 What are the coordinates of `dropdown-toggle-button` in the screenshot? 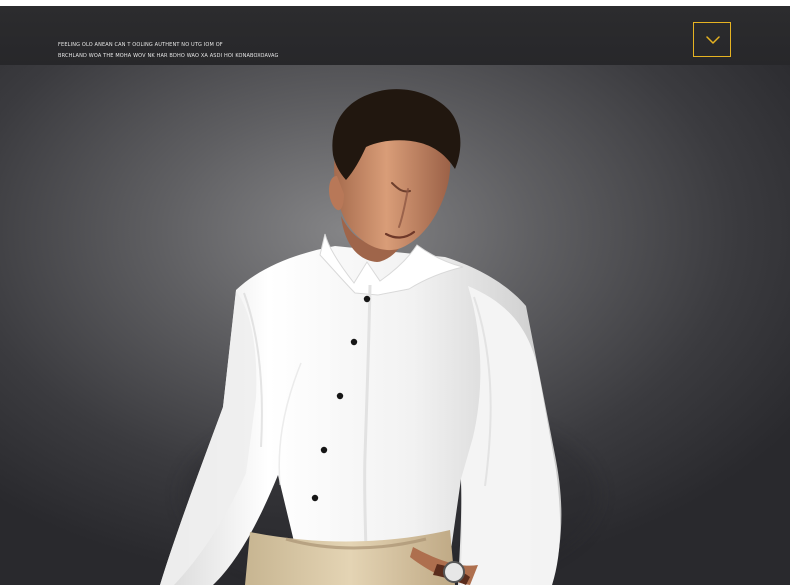 It's located at (712, 39).